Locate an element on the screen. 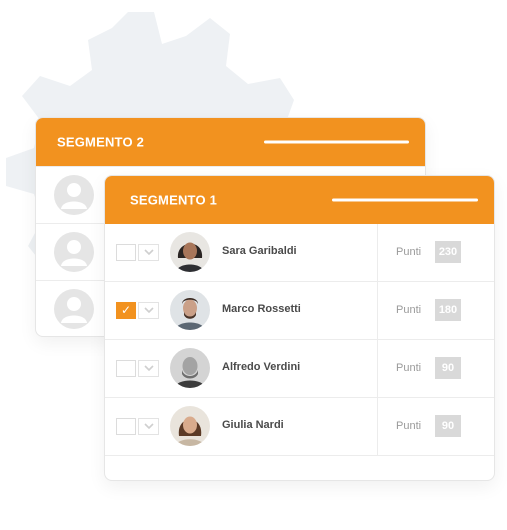  points-badge: 180 is located at coordinates (448, 310).